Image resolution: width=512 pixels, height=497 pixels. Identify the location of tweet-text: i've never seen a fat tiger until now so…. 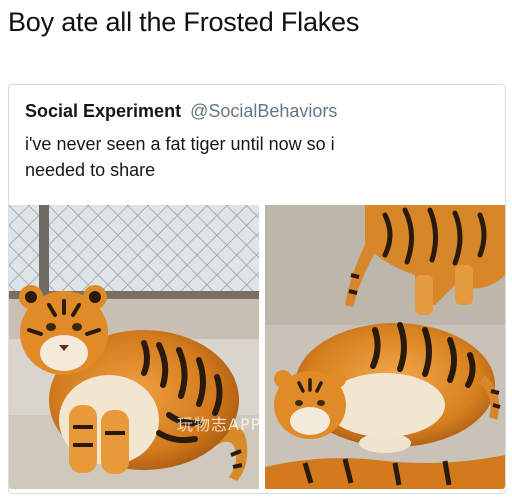
(255, 157).